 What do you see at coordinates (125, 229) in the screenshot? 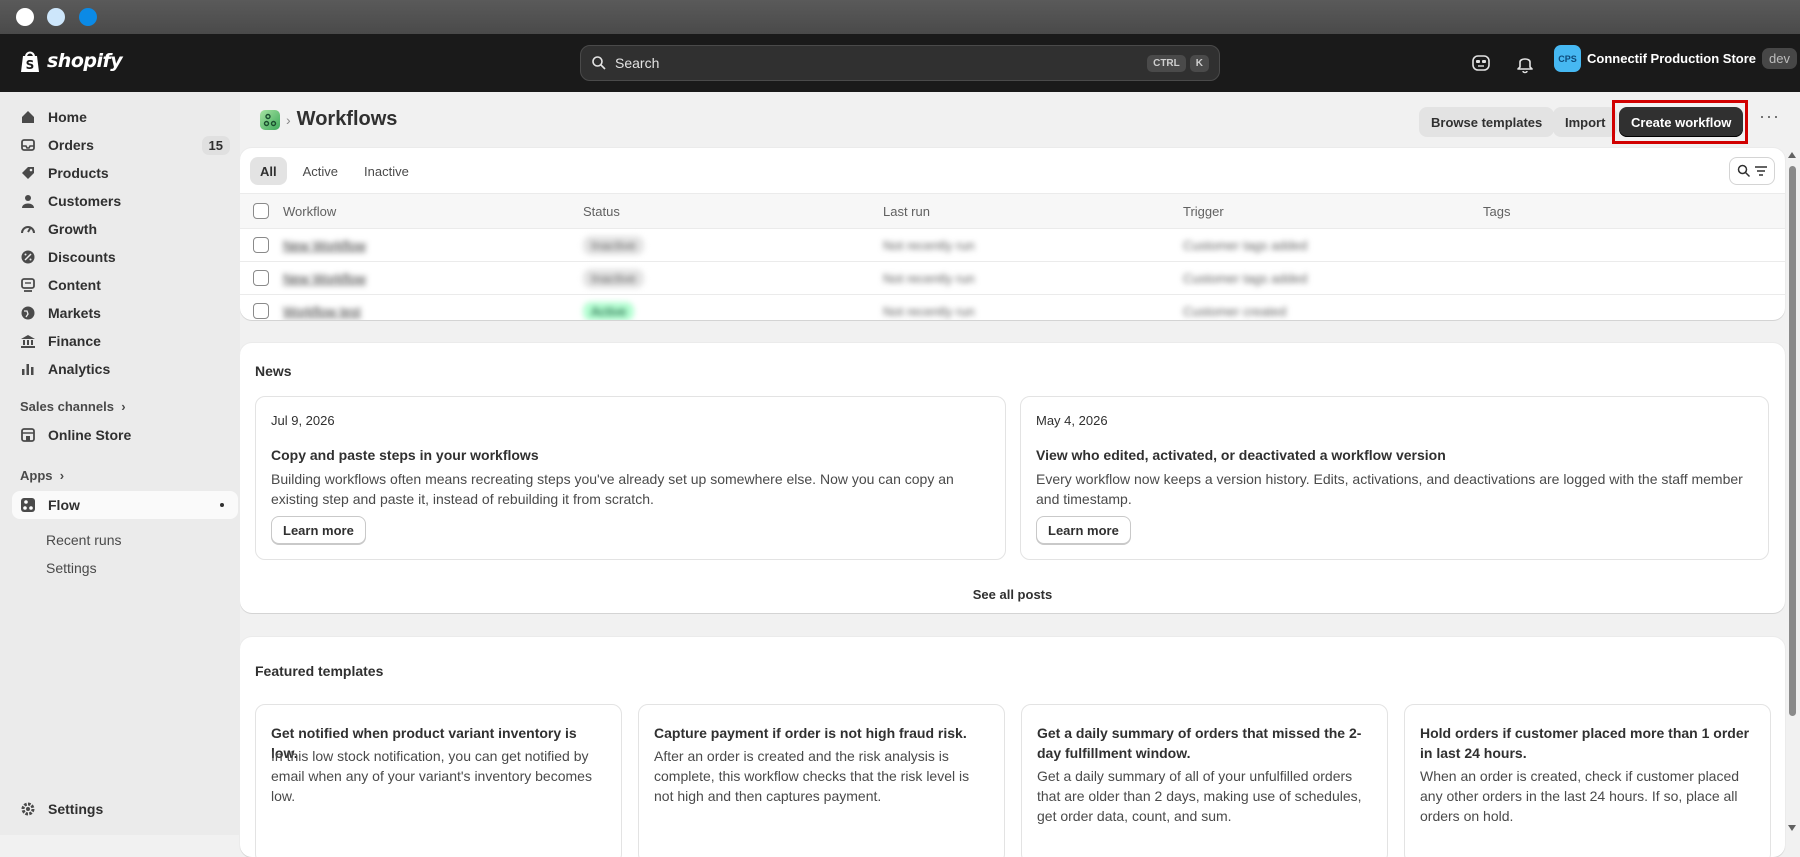
I see `sidebar-item-growth: Growth` at bounding box center [125, 229].